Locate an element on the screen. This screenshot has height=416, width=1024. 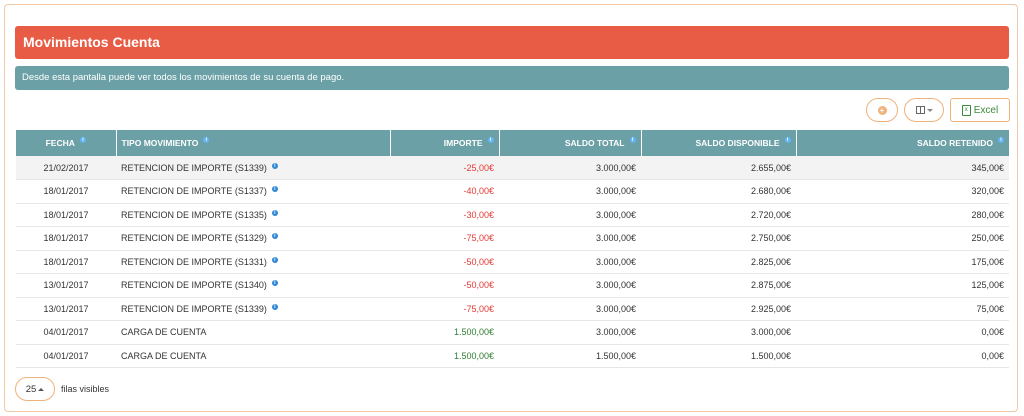
cell-saldo-retenido: 175,00€ is located at coordinates (902, 262).